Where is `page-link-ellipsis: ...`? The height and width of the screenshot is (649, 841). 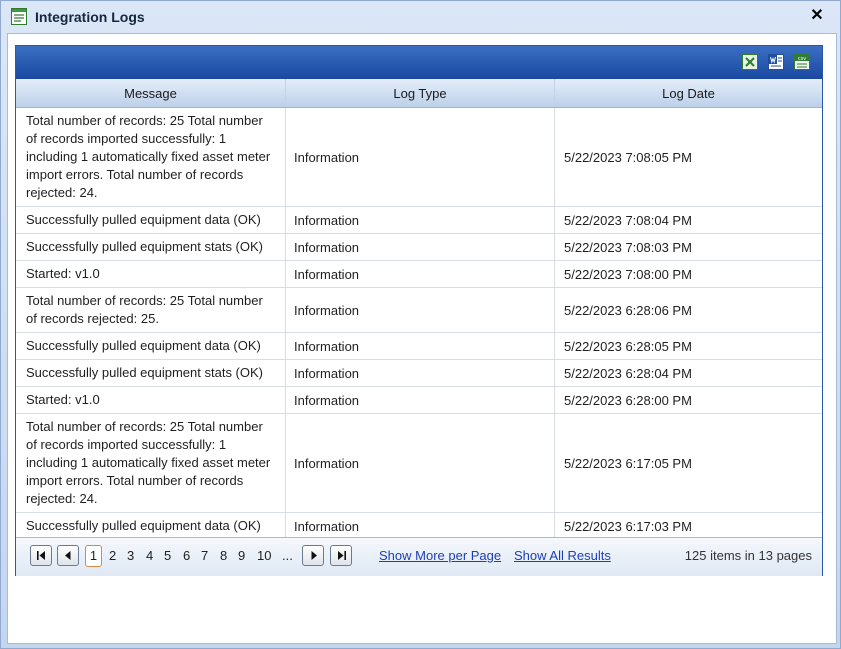 page-link-ellipsis: ... is located at coordinates (287, 555).